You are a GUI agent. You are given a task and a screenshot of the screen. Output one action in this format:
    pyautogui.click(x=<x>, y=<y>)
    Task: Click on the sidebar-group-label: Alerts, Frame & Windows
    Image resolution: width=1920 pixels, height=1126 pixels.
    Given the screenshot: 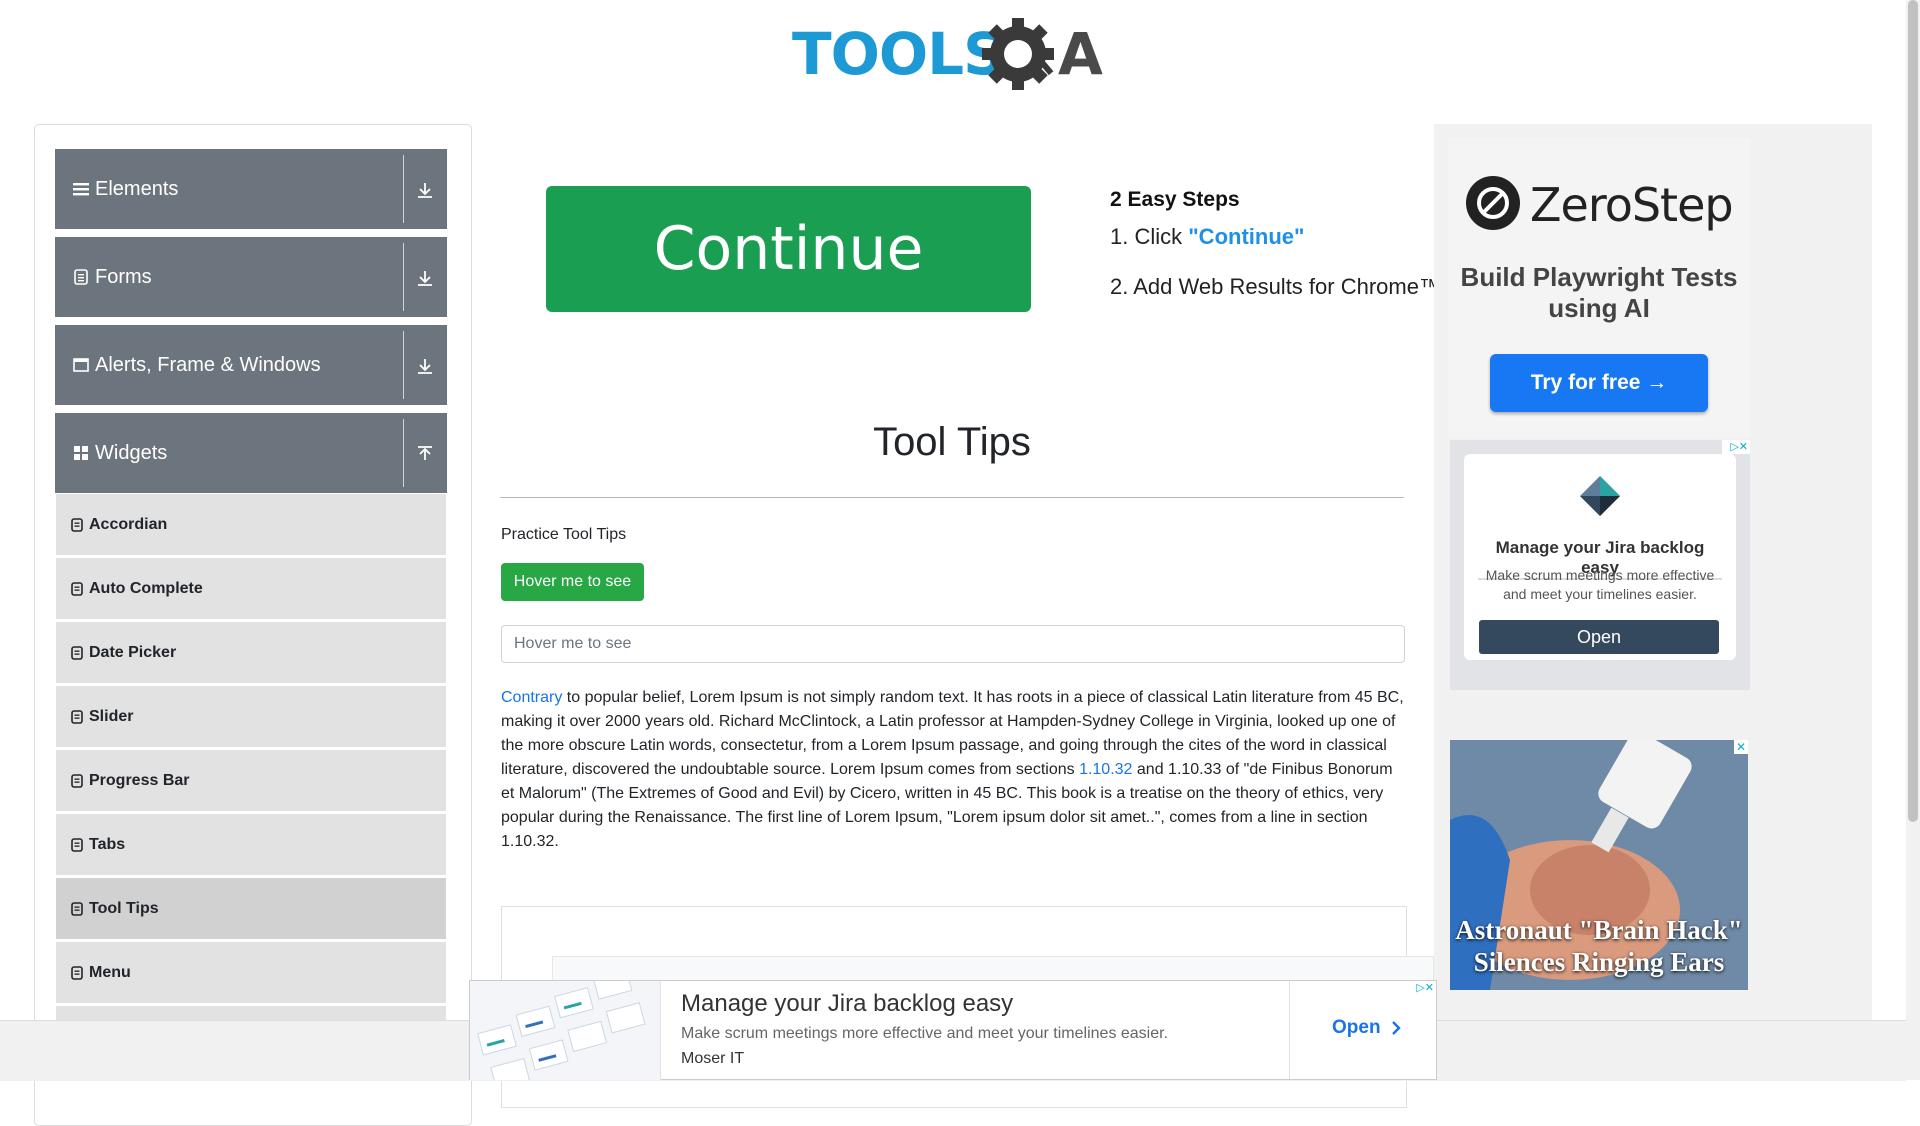 What is the action you would take?
    pyautogui.click(x=208, y=364)
    